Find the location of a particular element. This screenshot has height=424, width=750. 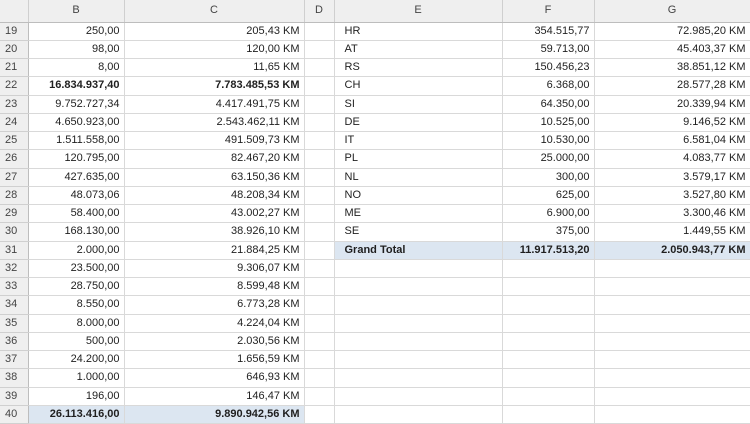

cell-c: 146,47 KM is located at coordinates (214, 396).